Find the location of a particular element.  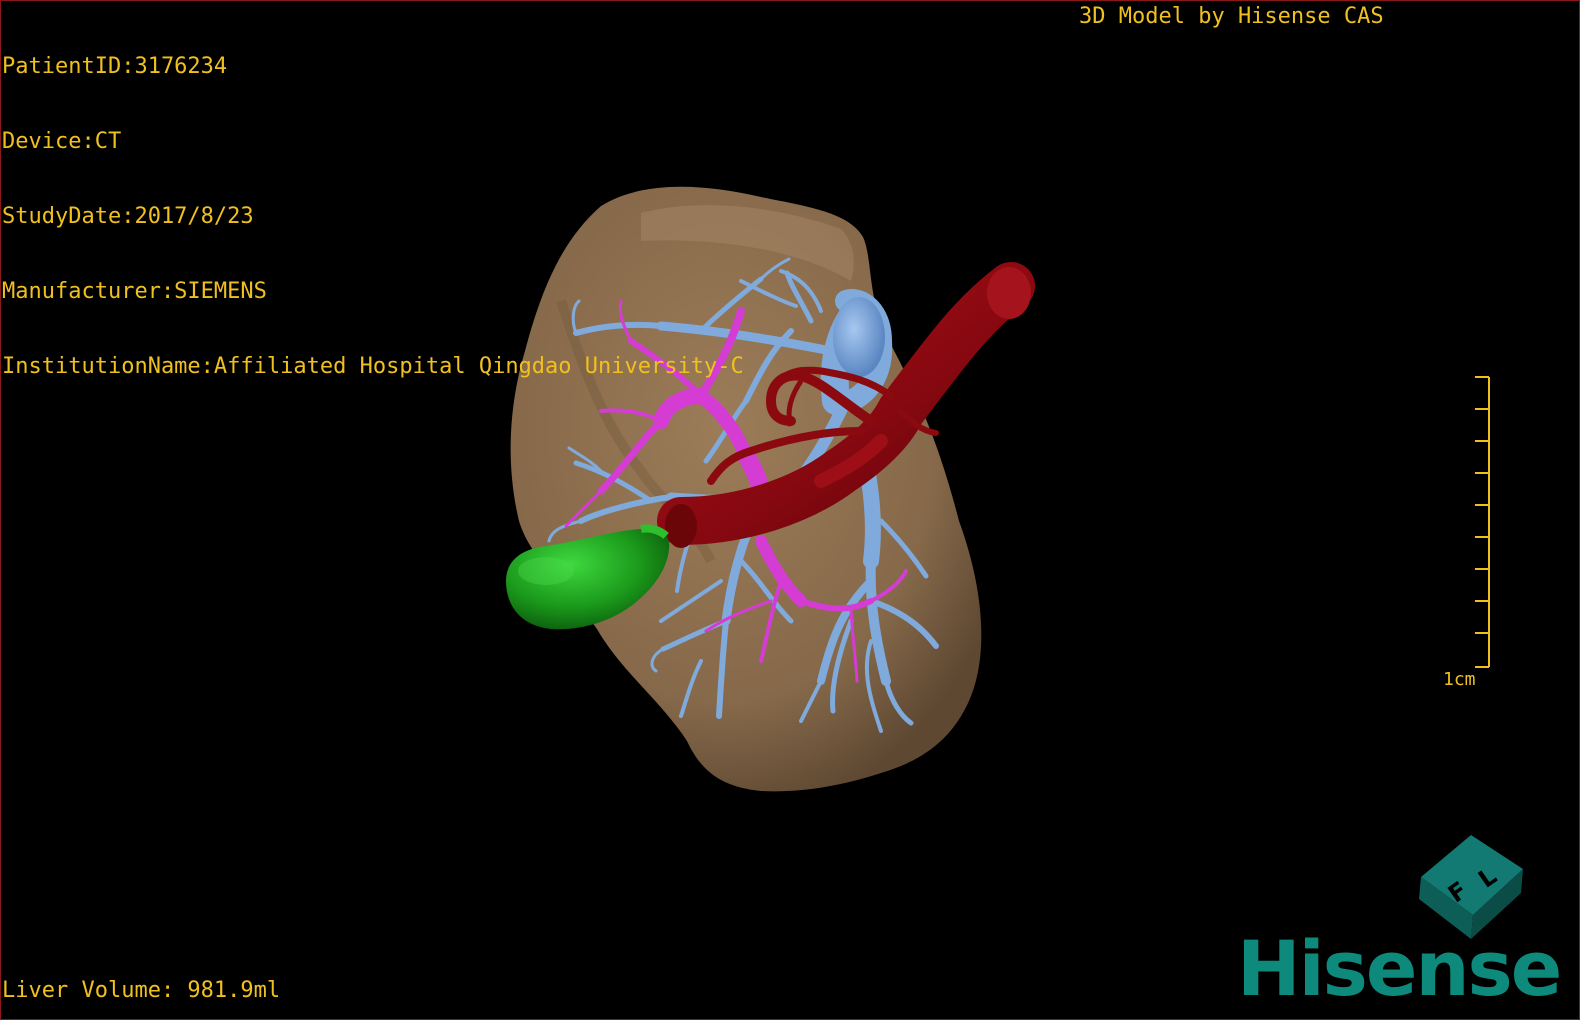

device-text: Device:CT is located at coordinates (62, 141).